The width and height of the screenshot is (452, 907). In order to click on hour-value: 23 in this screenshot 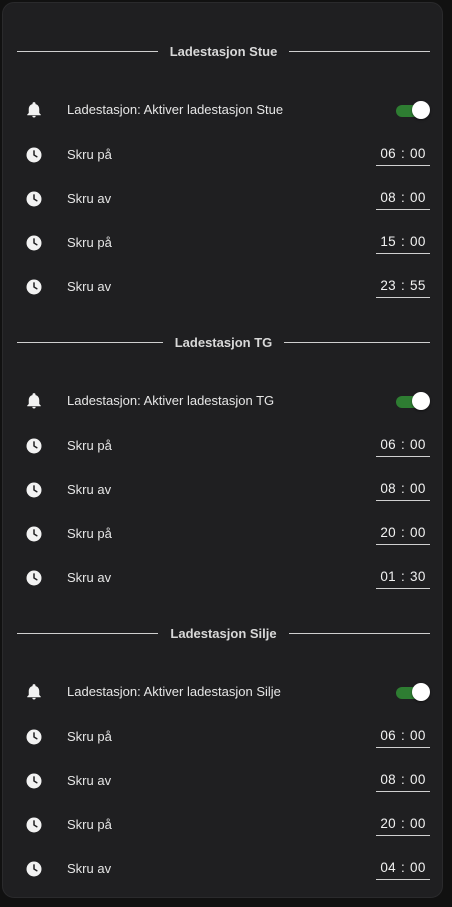, I will do `click(388, 285)`.